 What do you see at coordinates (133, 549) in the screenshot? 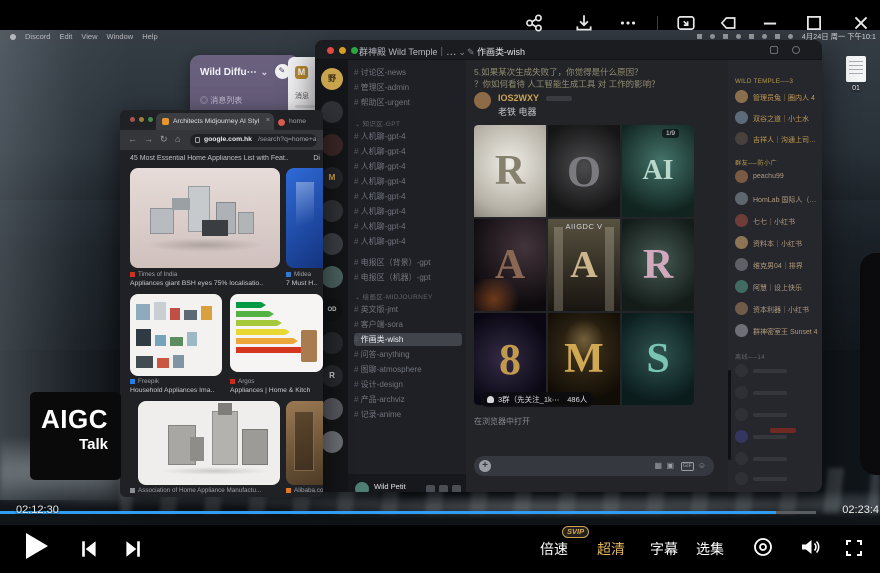
I see `next-button` at bounding box center [133, 549].